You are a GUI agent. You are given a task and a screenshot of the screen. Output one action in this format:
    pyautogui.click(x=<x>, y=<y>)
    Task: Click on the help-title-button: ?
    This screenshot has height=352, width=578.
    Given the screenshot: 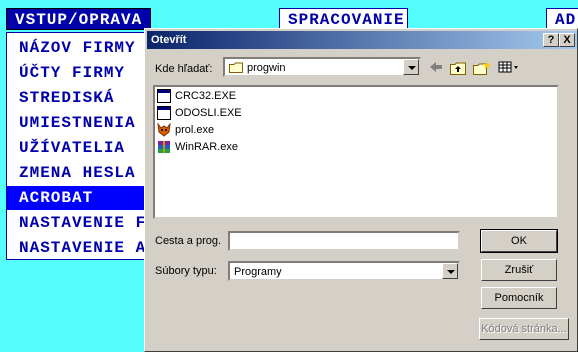 What is the action you would take?
    pyautogui.click(x=551, y=40)
    